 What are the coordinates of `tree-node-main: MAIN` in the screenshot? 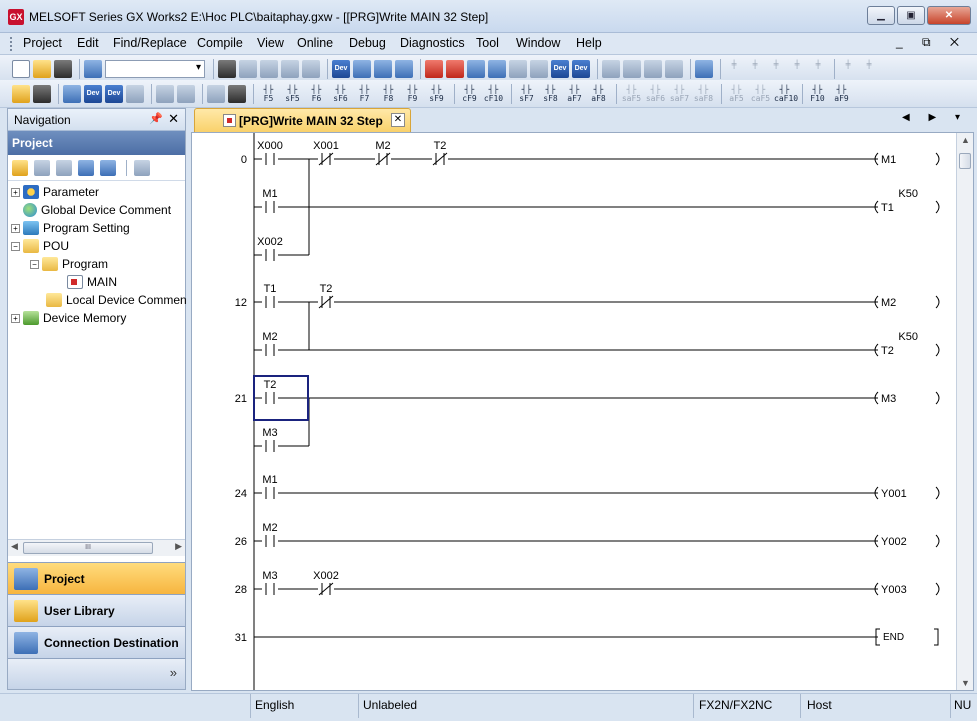 It's located at (92, 282).